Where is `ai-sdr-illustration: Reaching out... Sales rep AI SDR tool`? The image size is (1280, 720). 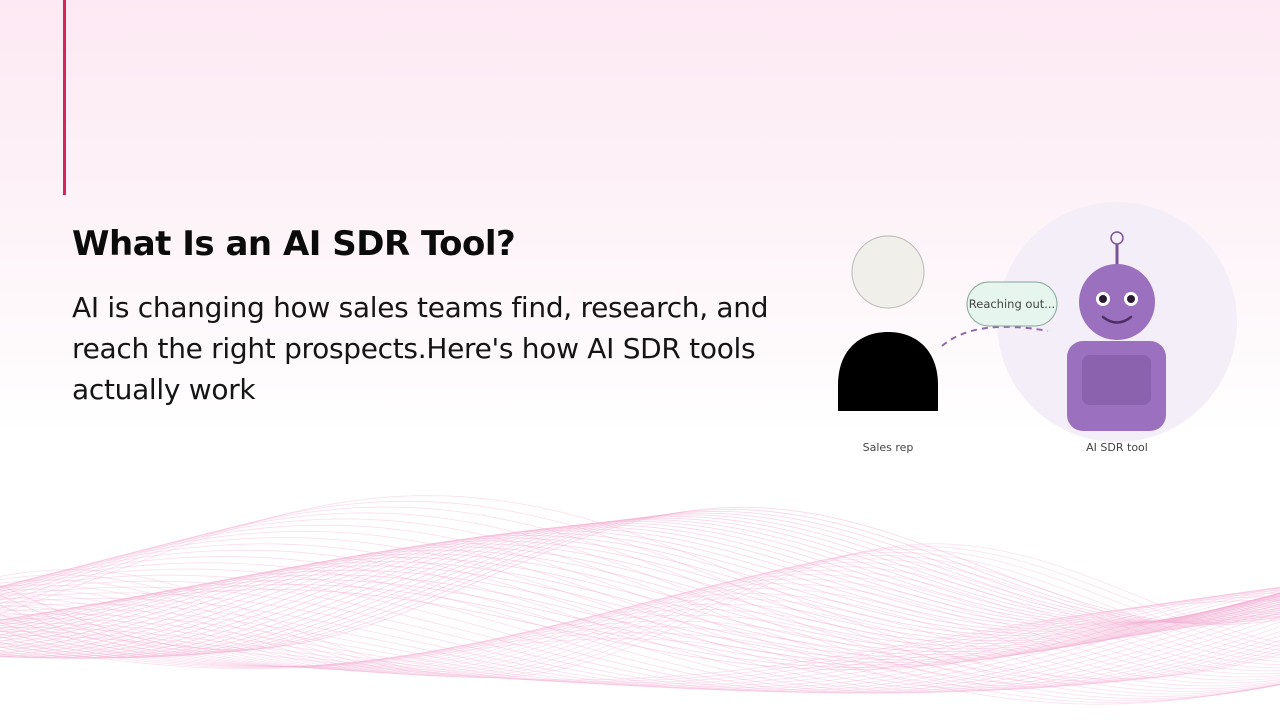 ai-sdr-illustration: Reaching out... Sales rep AI SDR tool is located at coordinates (1037, 328).